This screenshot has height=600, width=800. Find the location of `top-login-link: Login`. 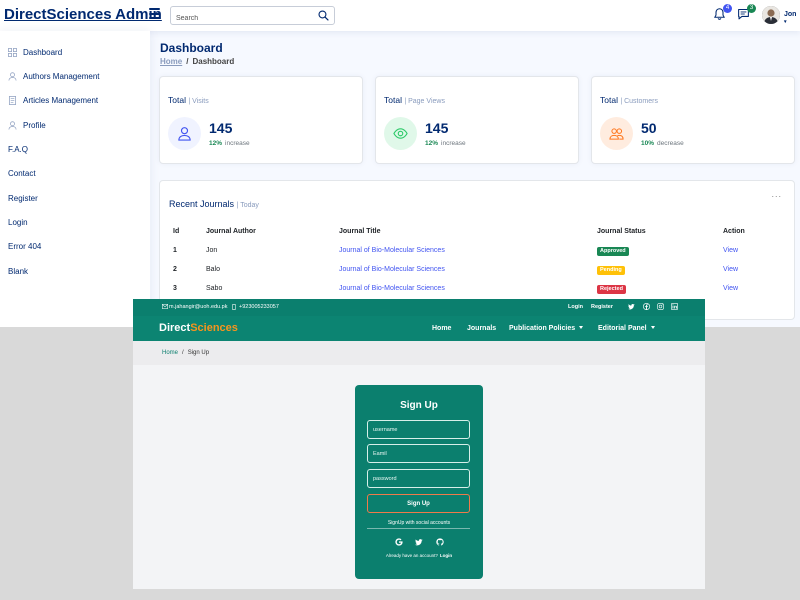

top-login-link: Login is located at coordinates (575, 307).